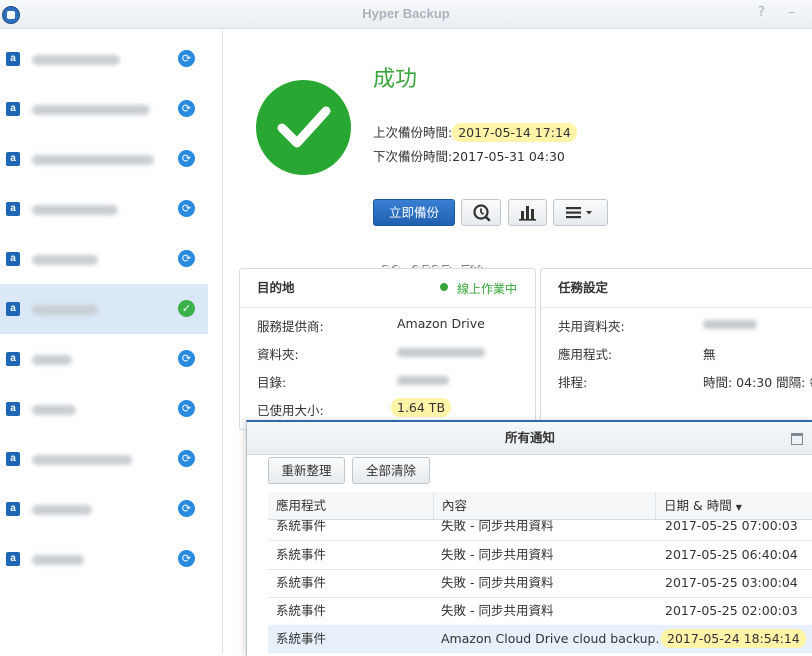  What do you see at coordinates (290, 410) in the screenshot?
I see `used-size-label: 已使用大小:` at bounding box center [290, 410].